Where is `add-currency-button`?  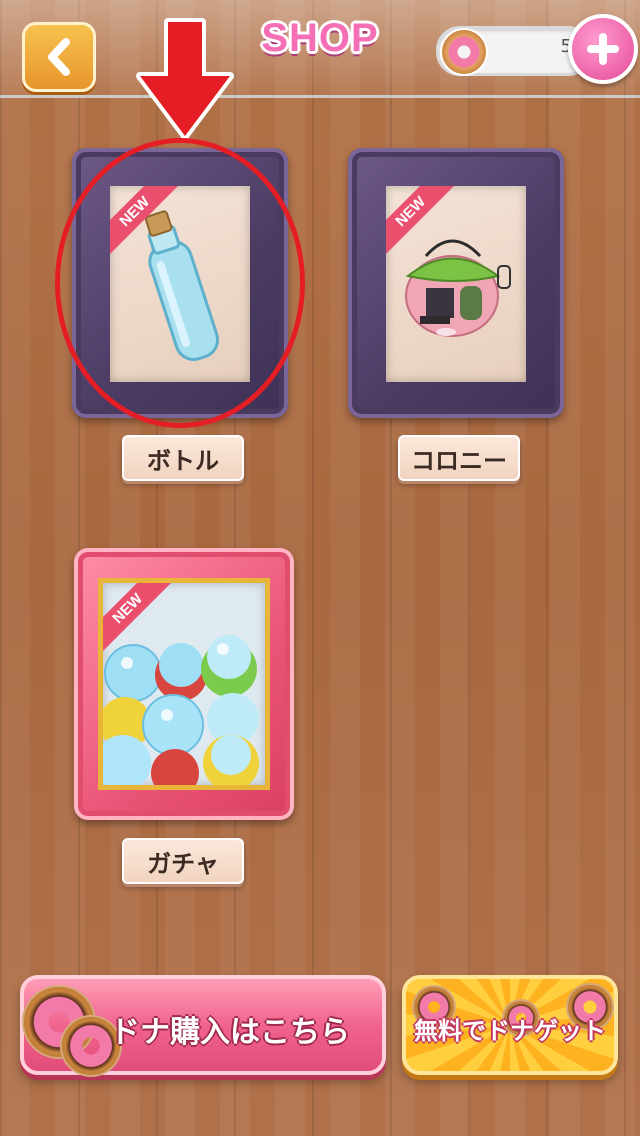 add-currency-button is located at coordinates (603, 49).